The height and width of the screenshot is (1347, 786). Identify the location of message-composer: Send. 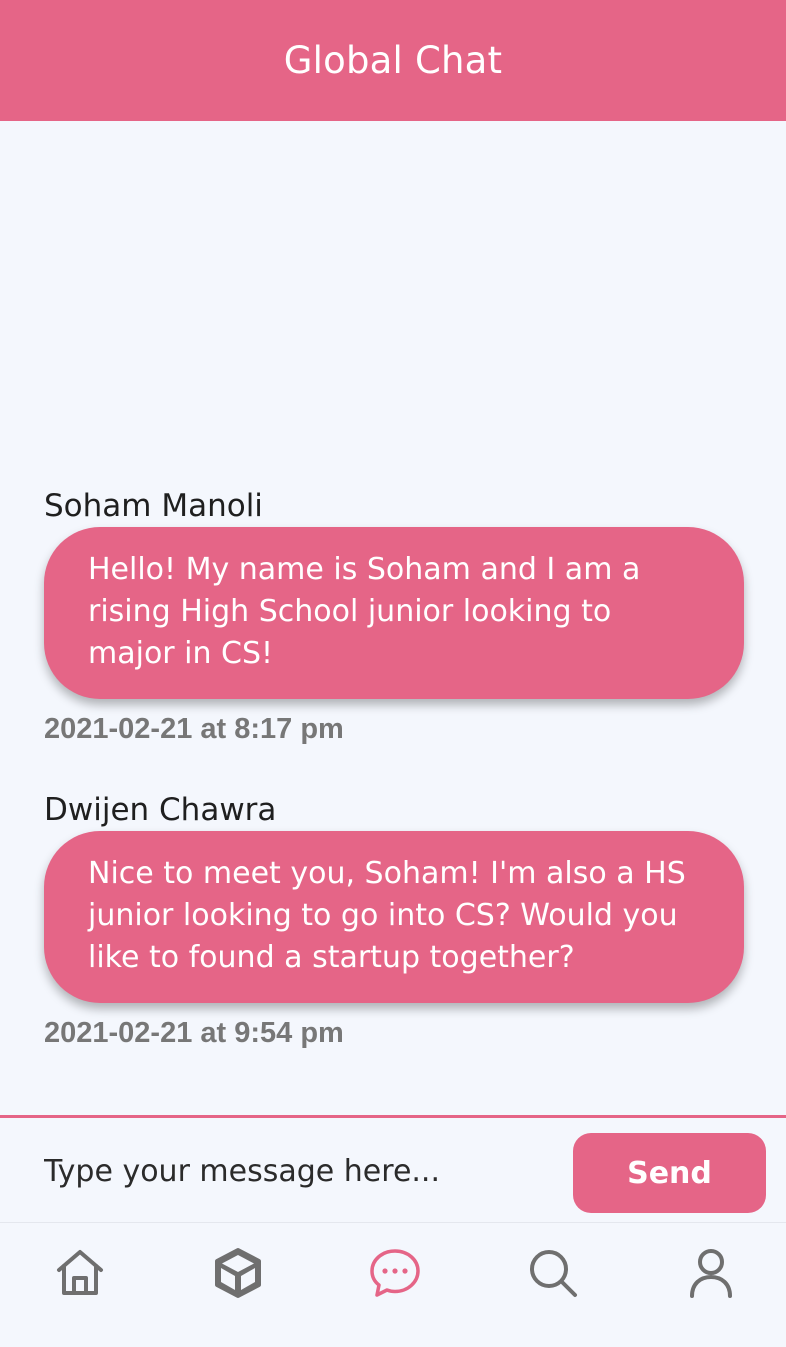
(393, 1169).